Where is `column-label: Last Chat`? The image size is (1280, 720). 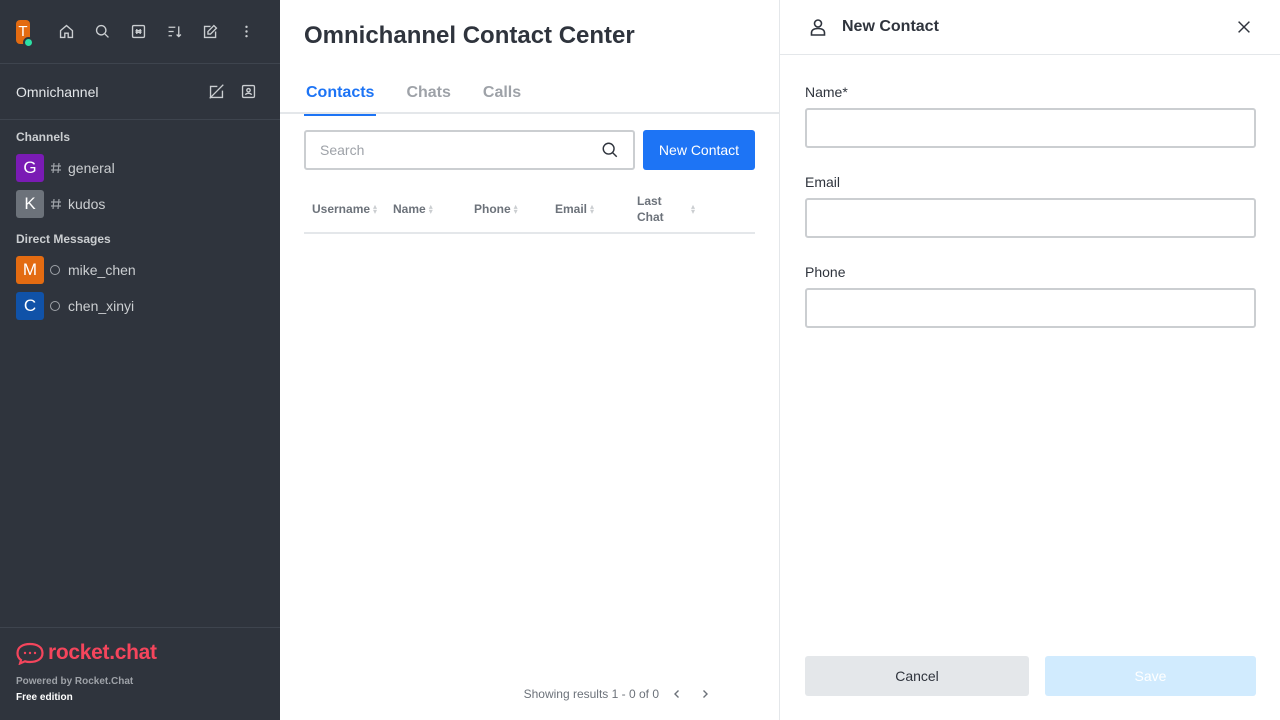
column-label: Last Chat is located at coordinates (650, 209).